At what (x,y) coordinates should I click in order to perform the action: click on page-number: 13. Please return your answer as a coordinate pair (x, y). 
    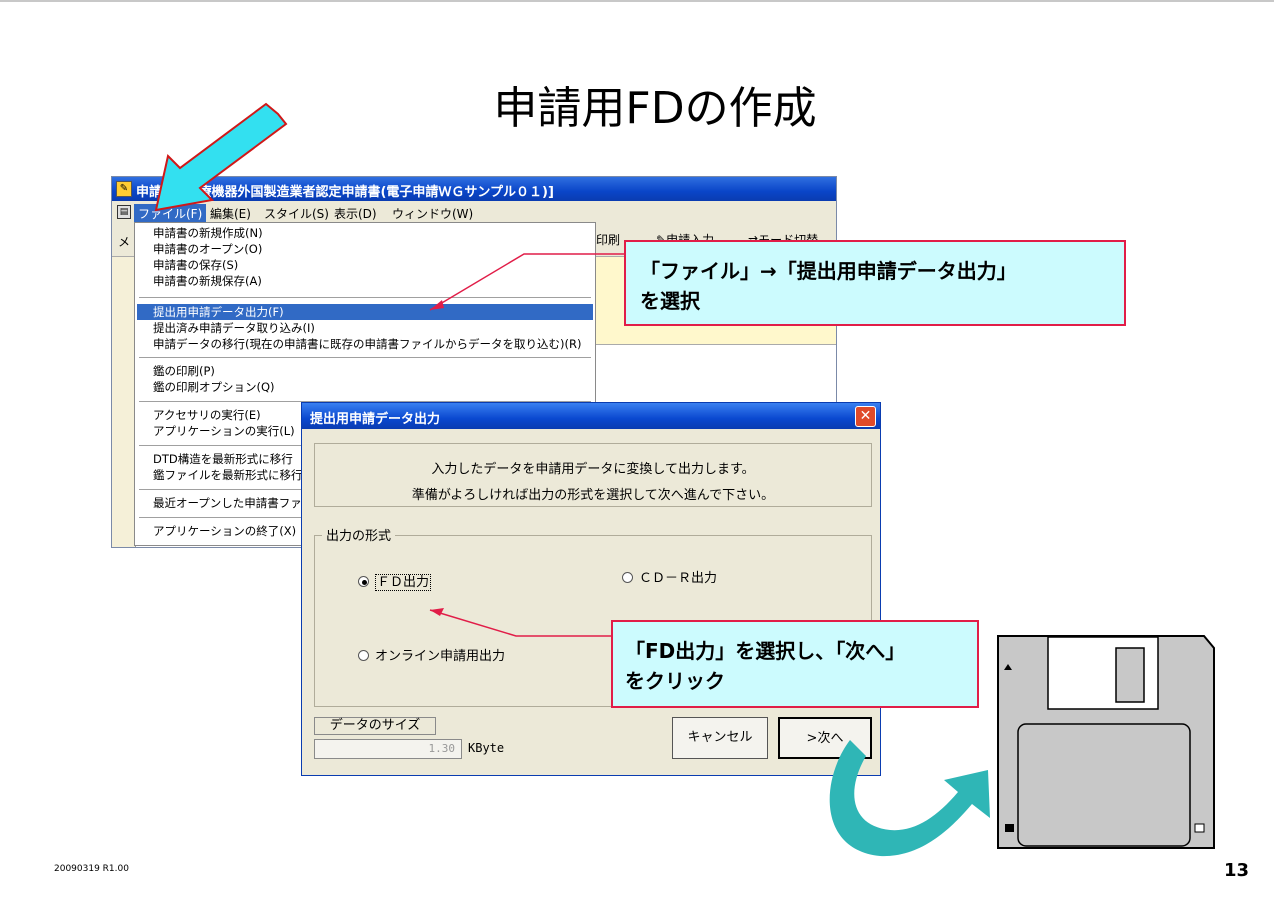
    Looking at the image, I should click on (1237, 870).